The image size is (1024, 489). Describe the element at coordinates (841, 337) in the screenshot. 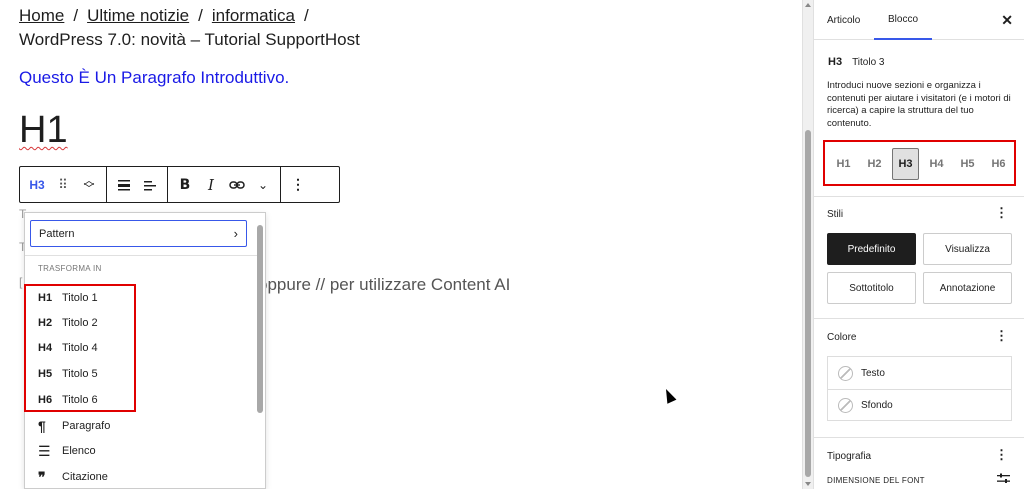

I see `color-section-title: Colore` at that location.